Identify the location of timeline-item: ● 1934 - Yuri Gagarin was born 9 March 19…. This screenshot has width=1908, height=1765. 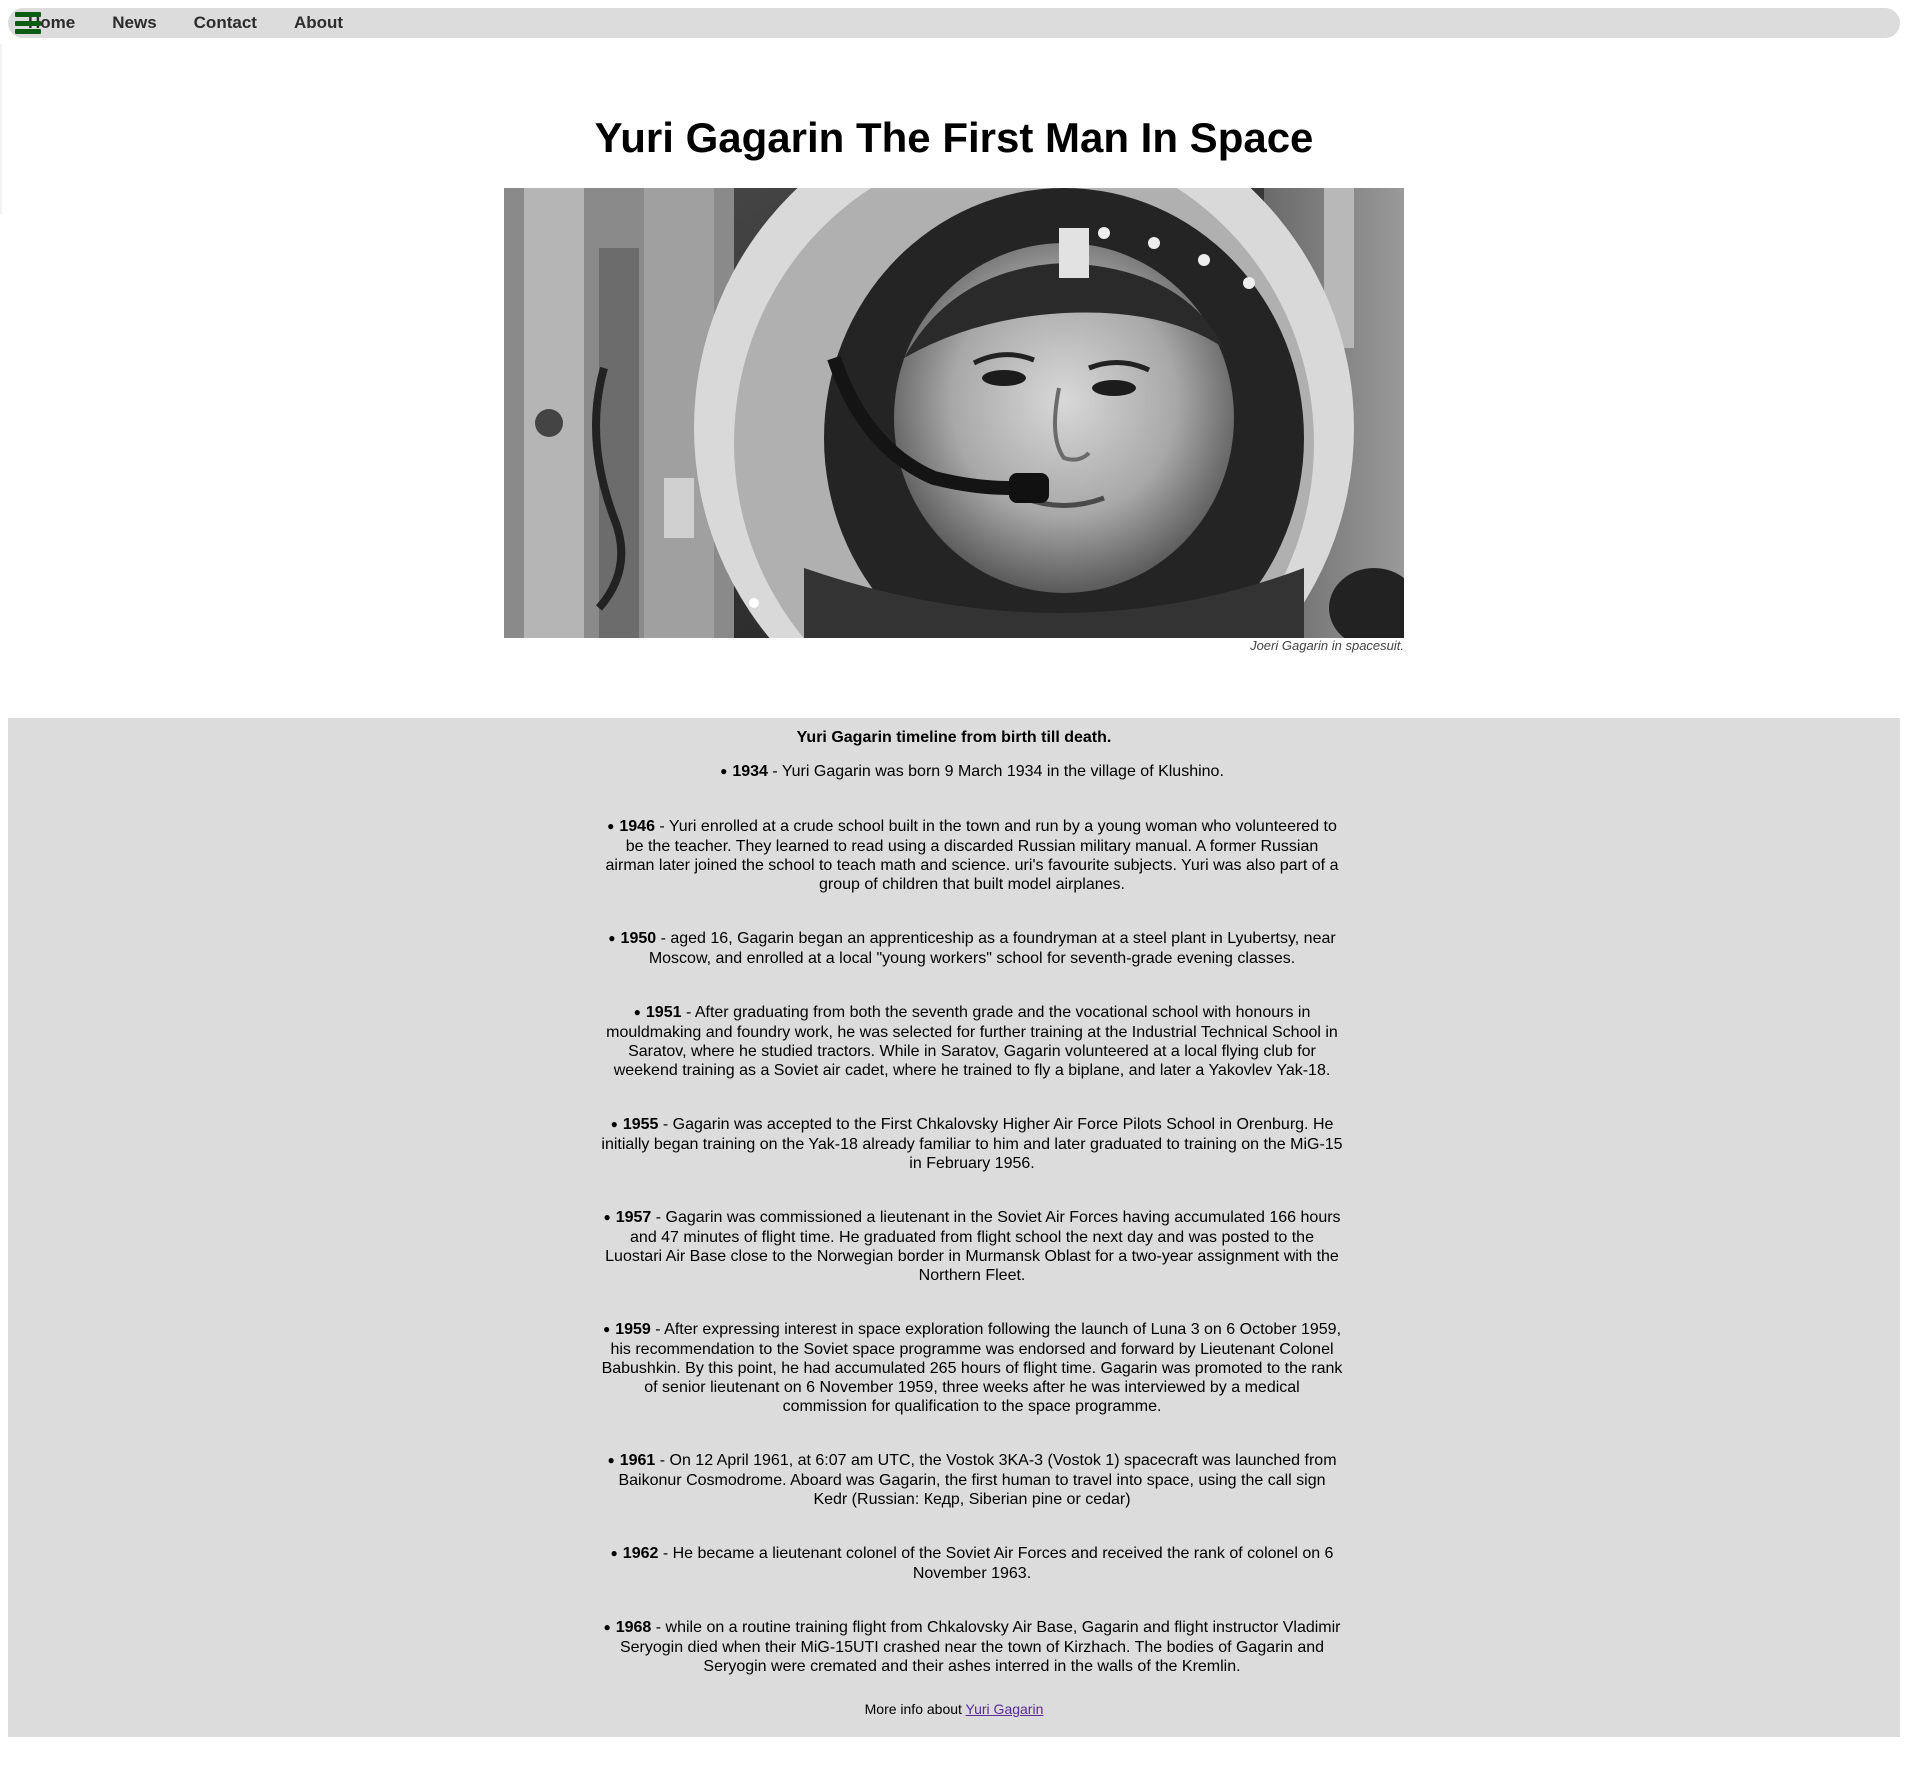
(972, 772).